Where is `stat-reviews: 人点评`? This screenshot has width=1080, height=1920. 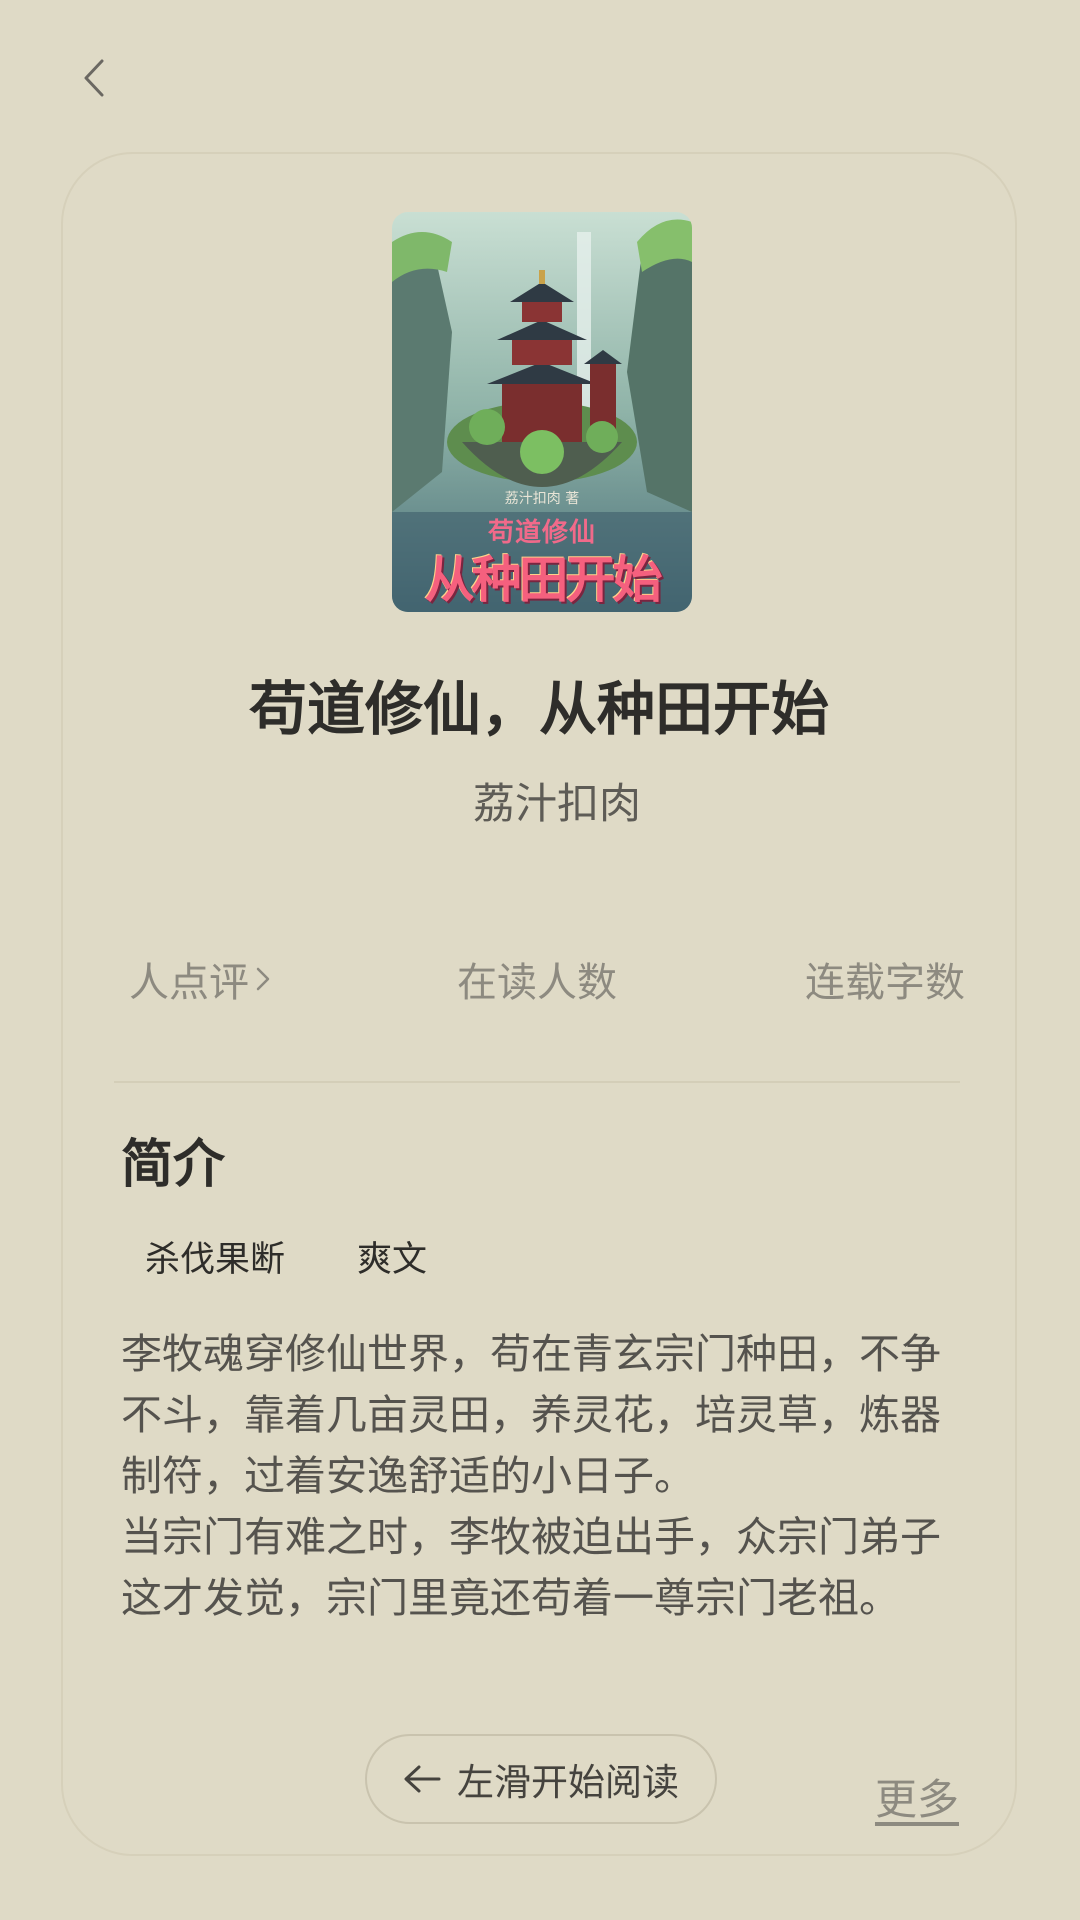
stat-reviews: 人点评 is located at coordinates (200, 979).